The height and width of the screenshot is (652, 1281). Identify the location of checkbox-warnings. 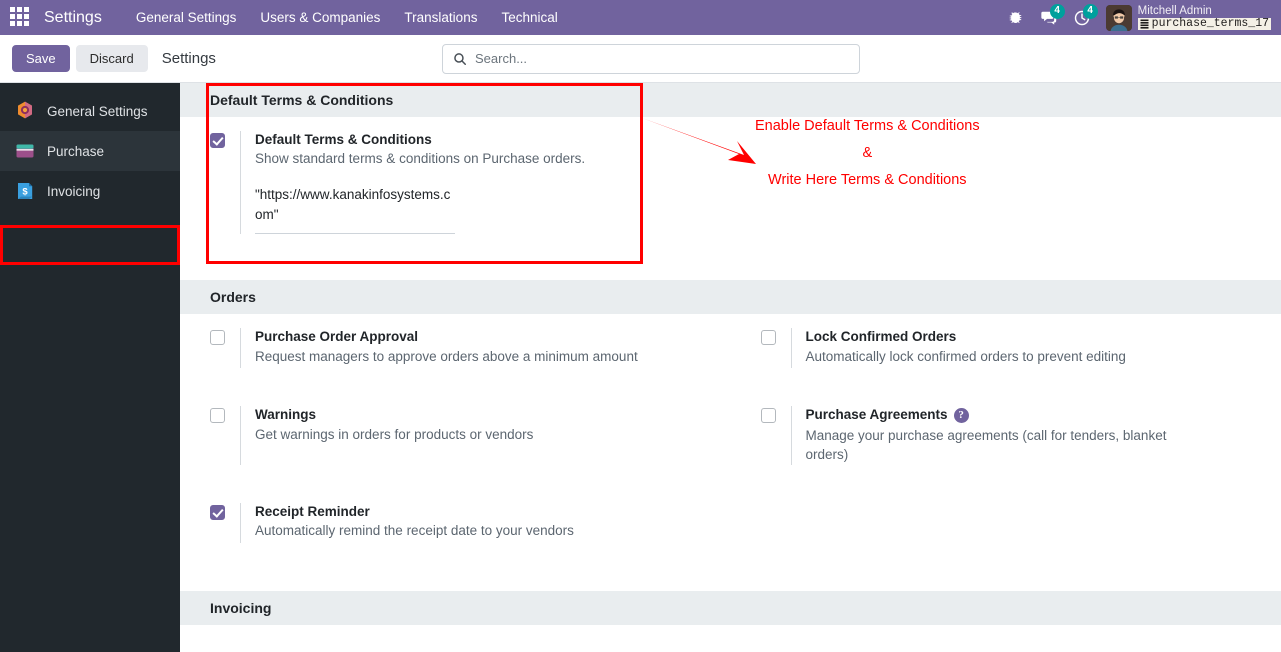
(217, 416).